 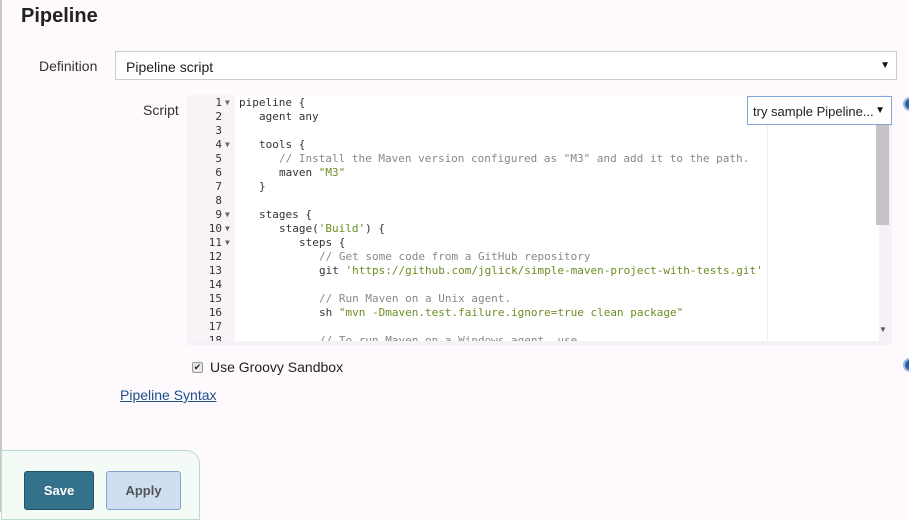 What do you see at coordinates (161, 110) in the screenshot?
I see `script-label: Script` at bounding box center [161, 110].